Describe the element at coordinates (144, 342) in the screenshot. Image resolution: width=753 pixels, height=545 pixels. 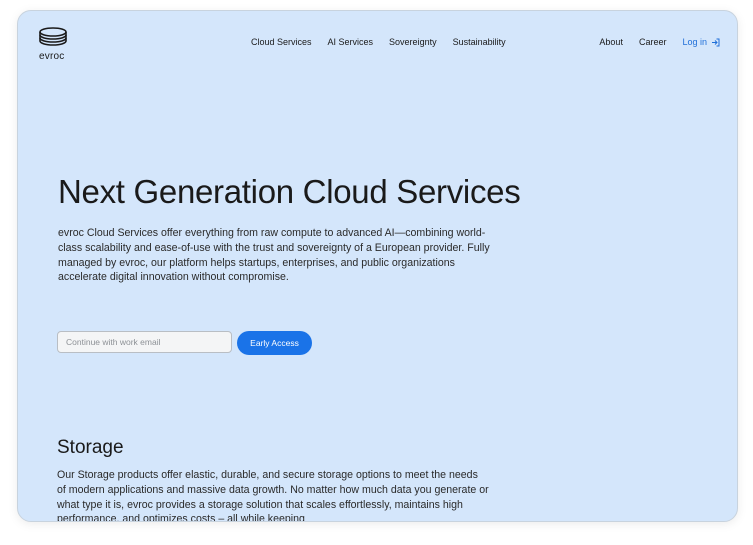
I see `work-email-input` at that location.